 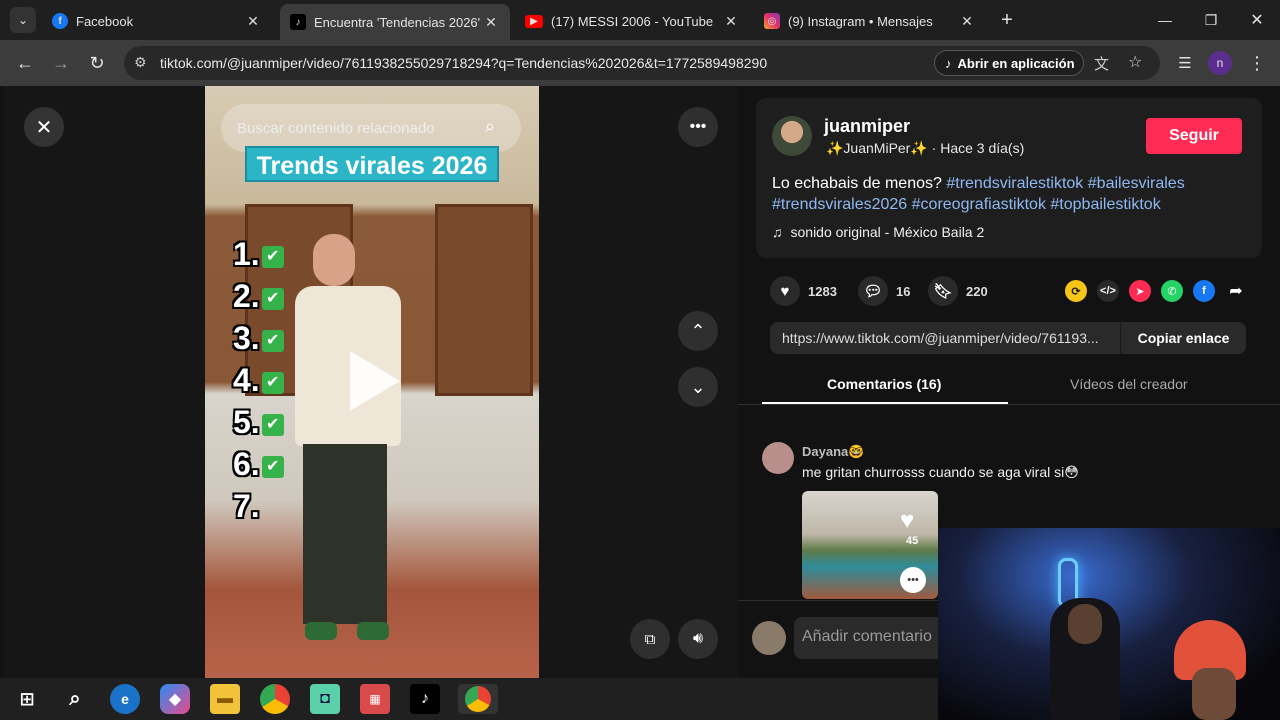 I want to click on comment-icon: 💬︎, so click(x=873, y=291).